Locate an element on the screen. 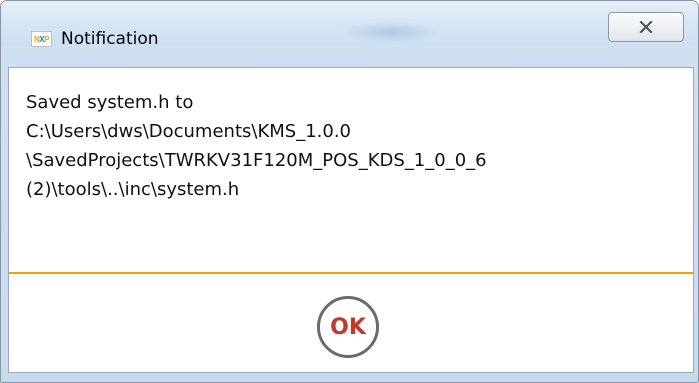  title-bar-glare is located at coordinates (391, 32).